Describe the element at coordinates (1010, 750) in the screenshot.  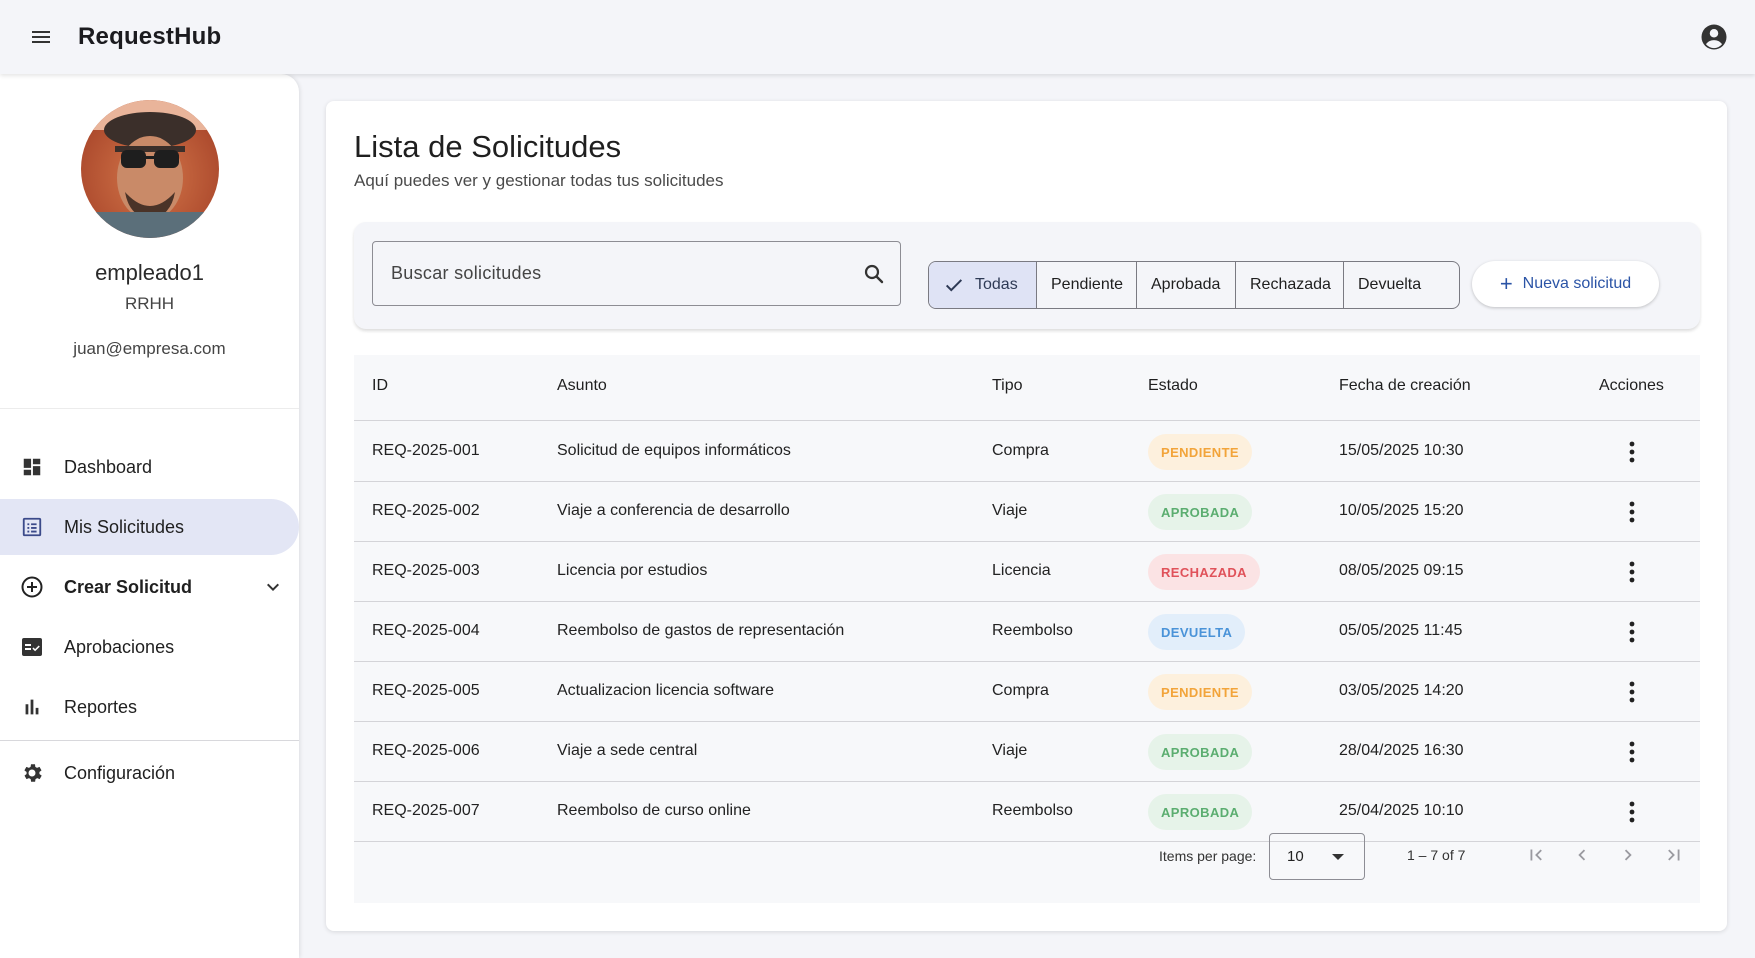
I see `cell-tipo: Viaje` at that location.